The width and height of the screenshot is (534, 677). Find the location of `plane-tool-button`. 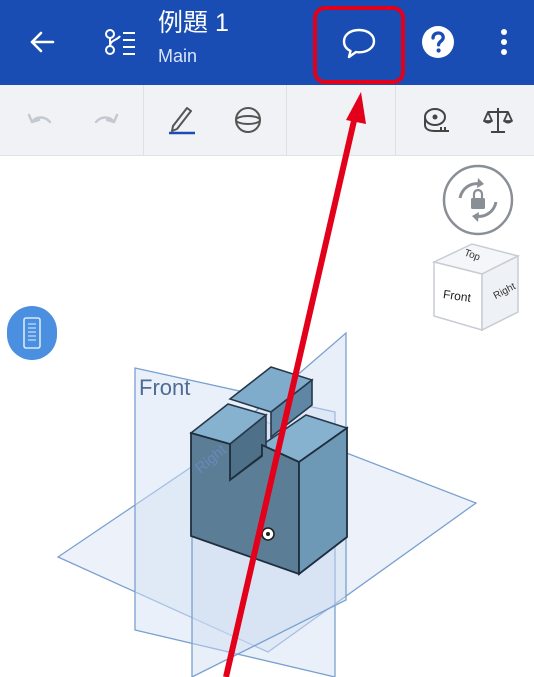

plane-tool-button is located at coordinates (248, 120).